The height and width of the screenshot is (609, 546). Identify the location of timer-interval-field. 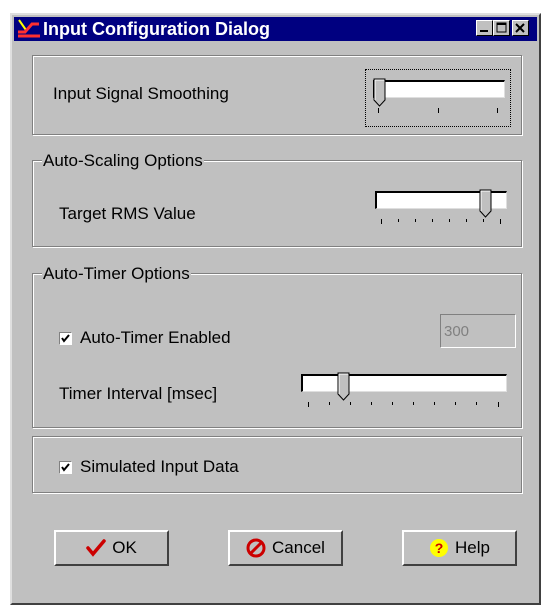
(478, 331).